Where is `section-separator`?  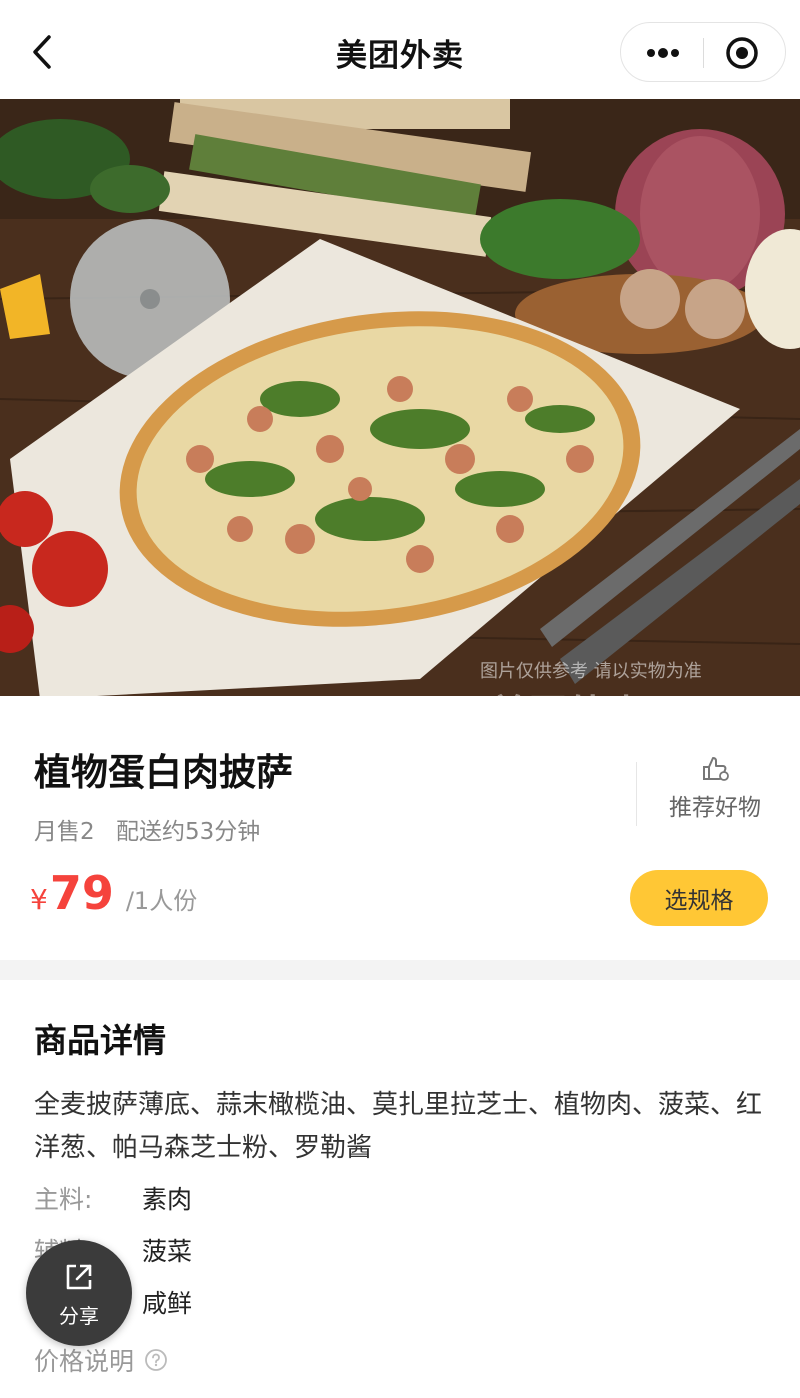 section-separator is located at coordinates (400, 970).